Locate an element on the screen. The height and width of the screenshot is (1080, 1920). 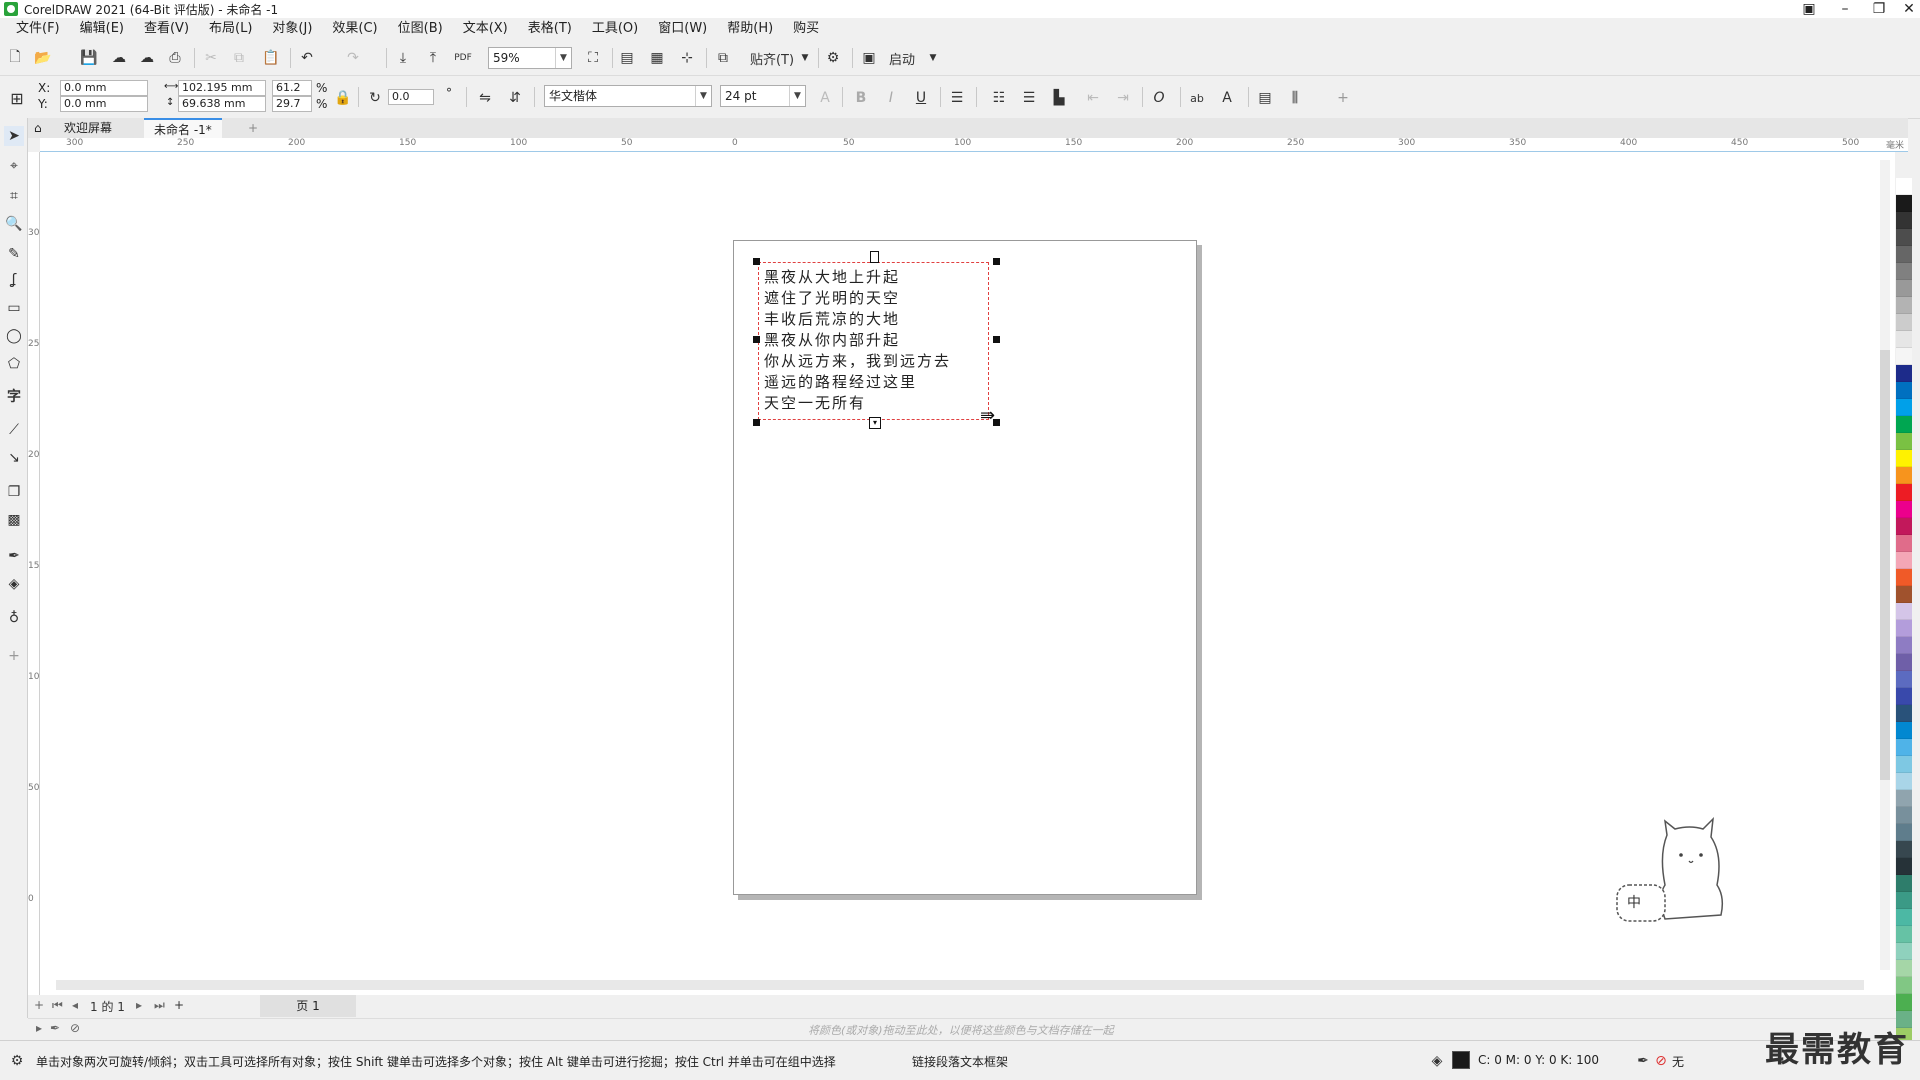
mirror-horizontal-icon: ⇋ is located at coordinates (485, 98).